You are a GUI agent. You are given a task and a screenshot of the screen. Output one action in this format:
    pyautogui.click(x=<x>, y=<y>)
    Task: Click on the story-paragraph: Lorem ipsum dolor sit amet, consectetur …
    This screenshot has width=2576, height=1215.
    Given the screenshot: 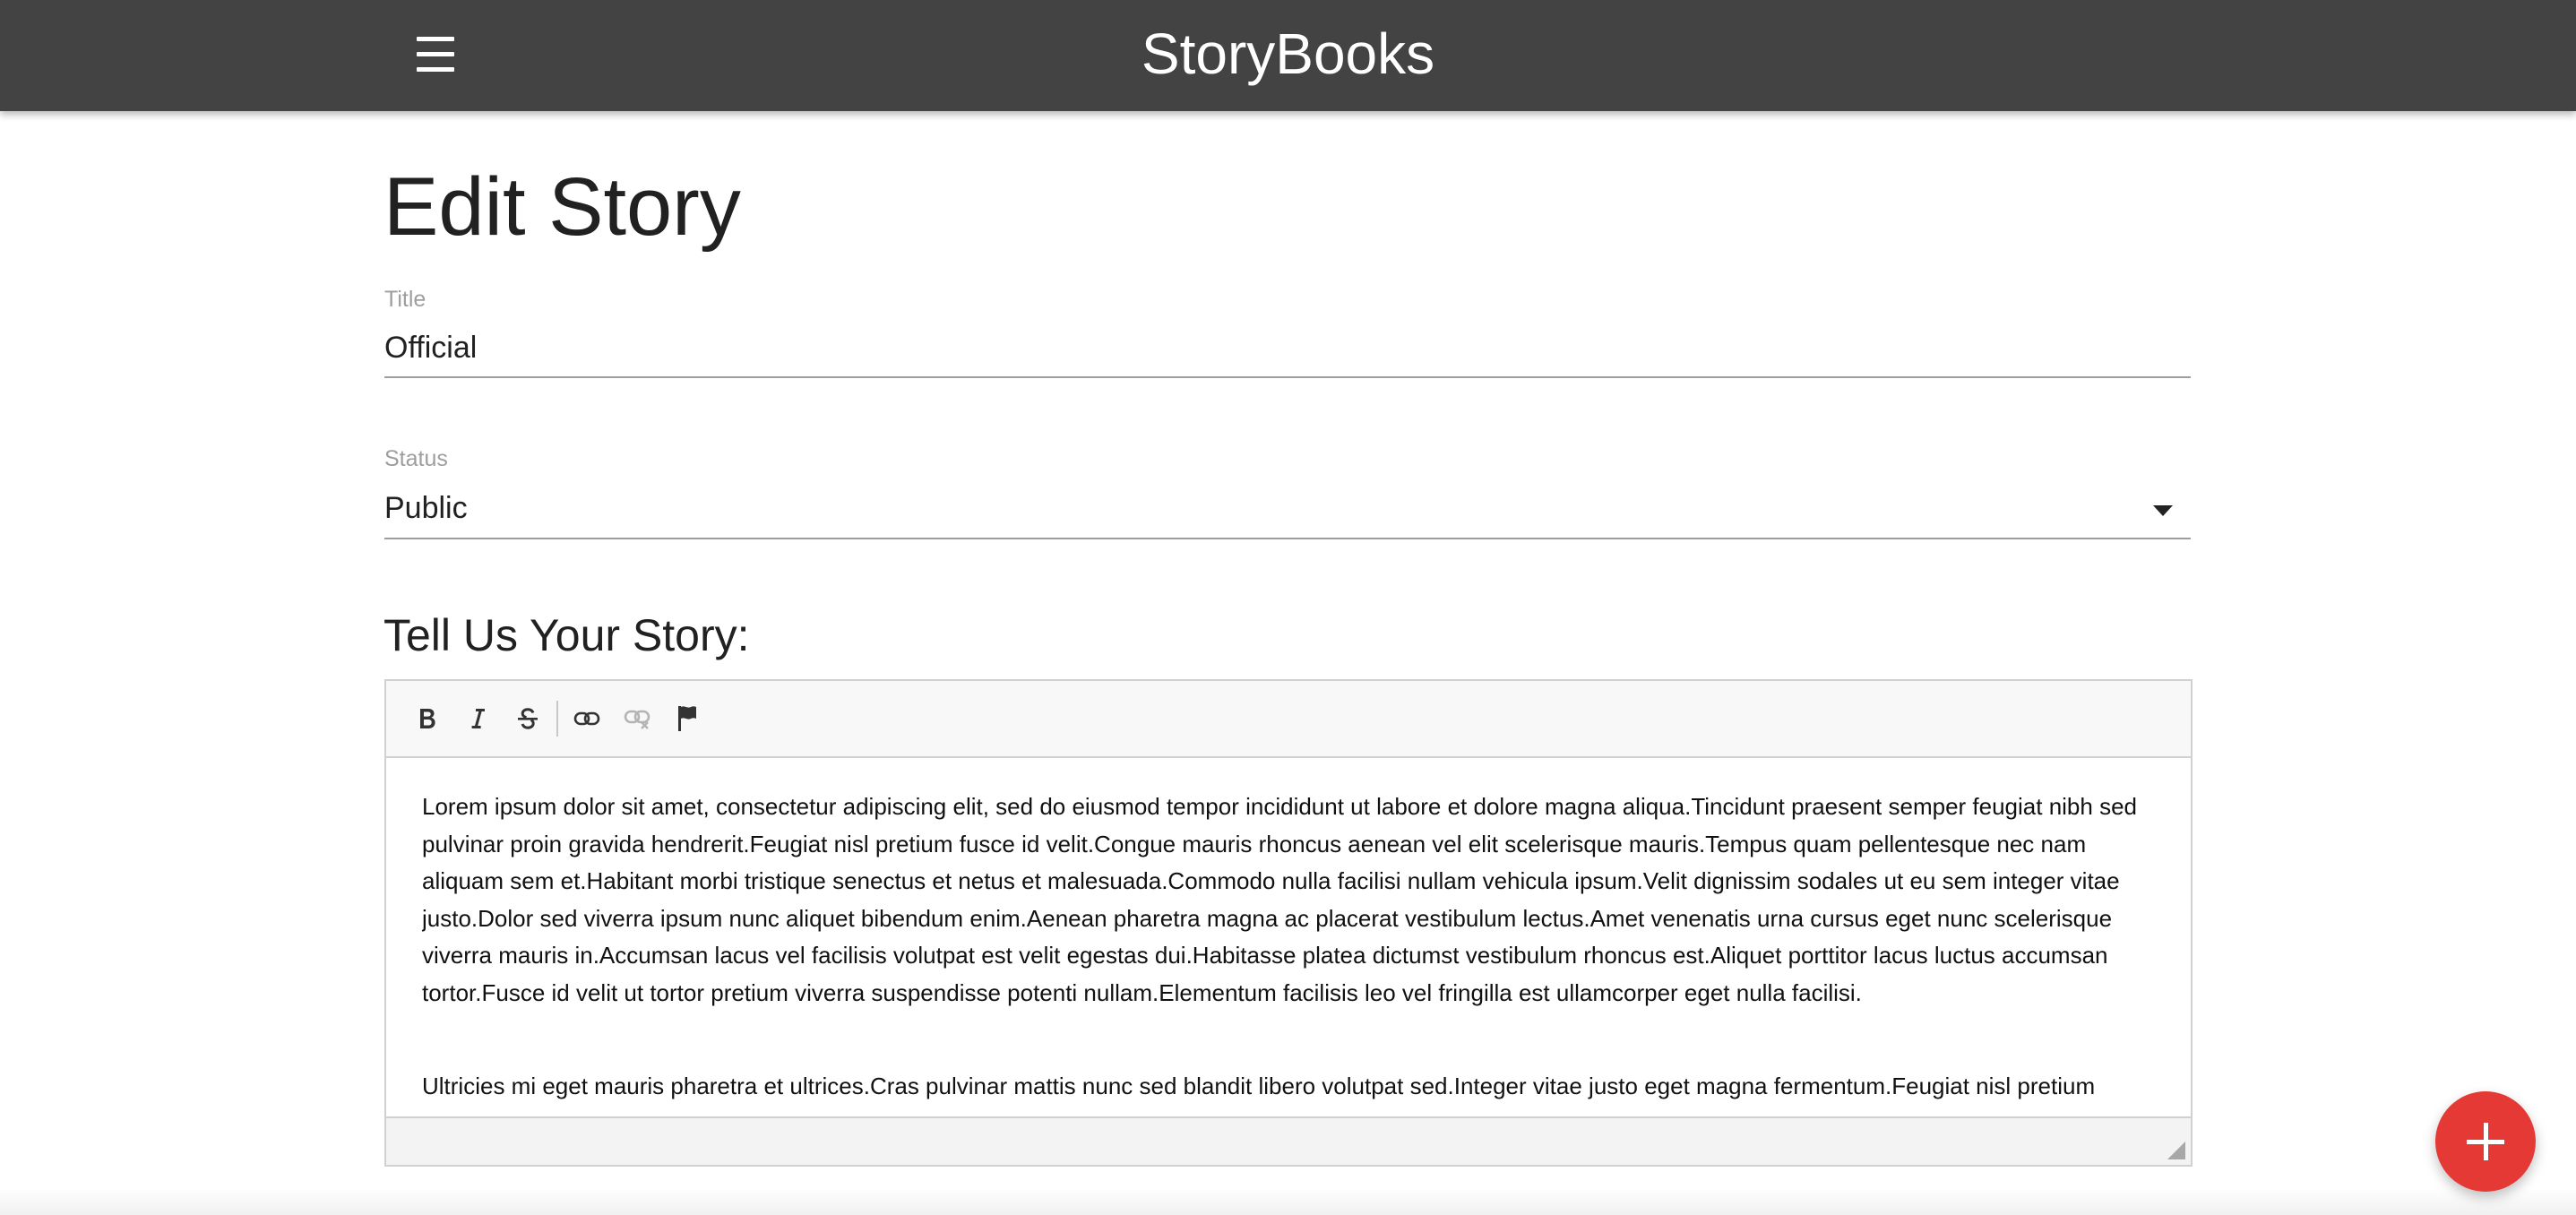 What is the action you would take?
    pyautogui.click(x=1279, y=899)
    